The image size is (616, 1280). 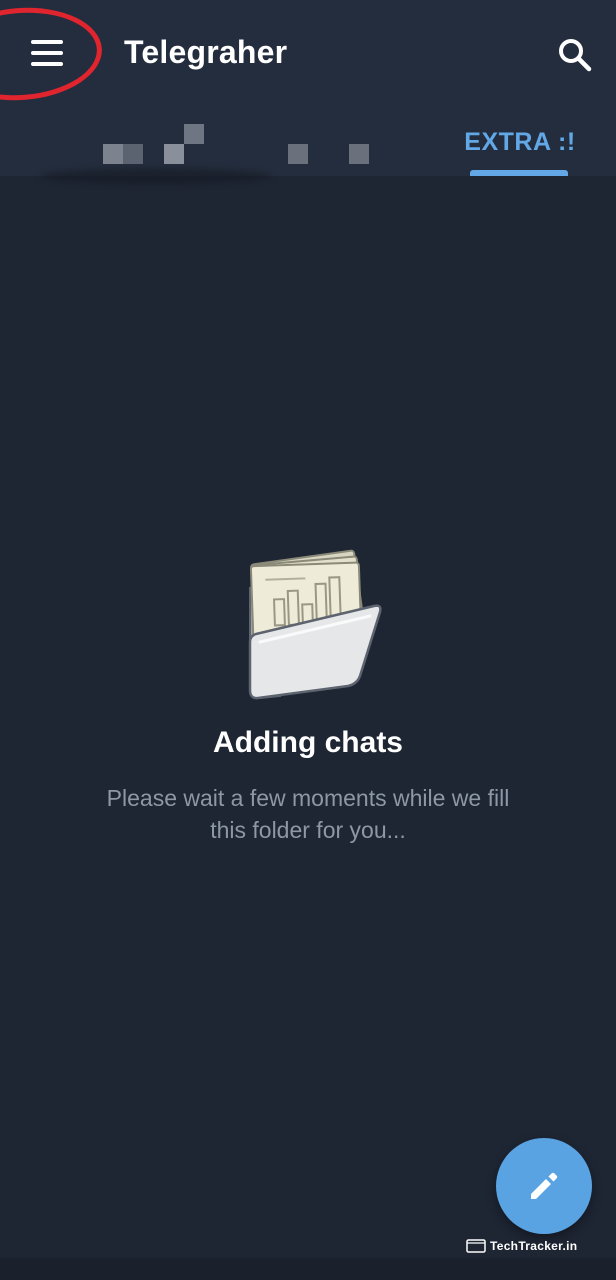 I want to click on browser-window-icon, so click(x=476, y=1246).